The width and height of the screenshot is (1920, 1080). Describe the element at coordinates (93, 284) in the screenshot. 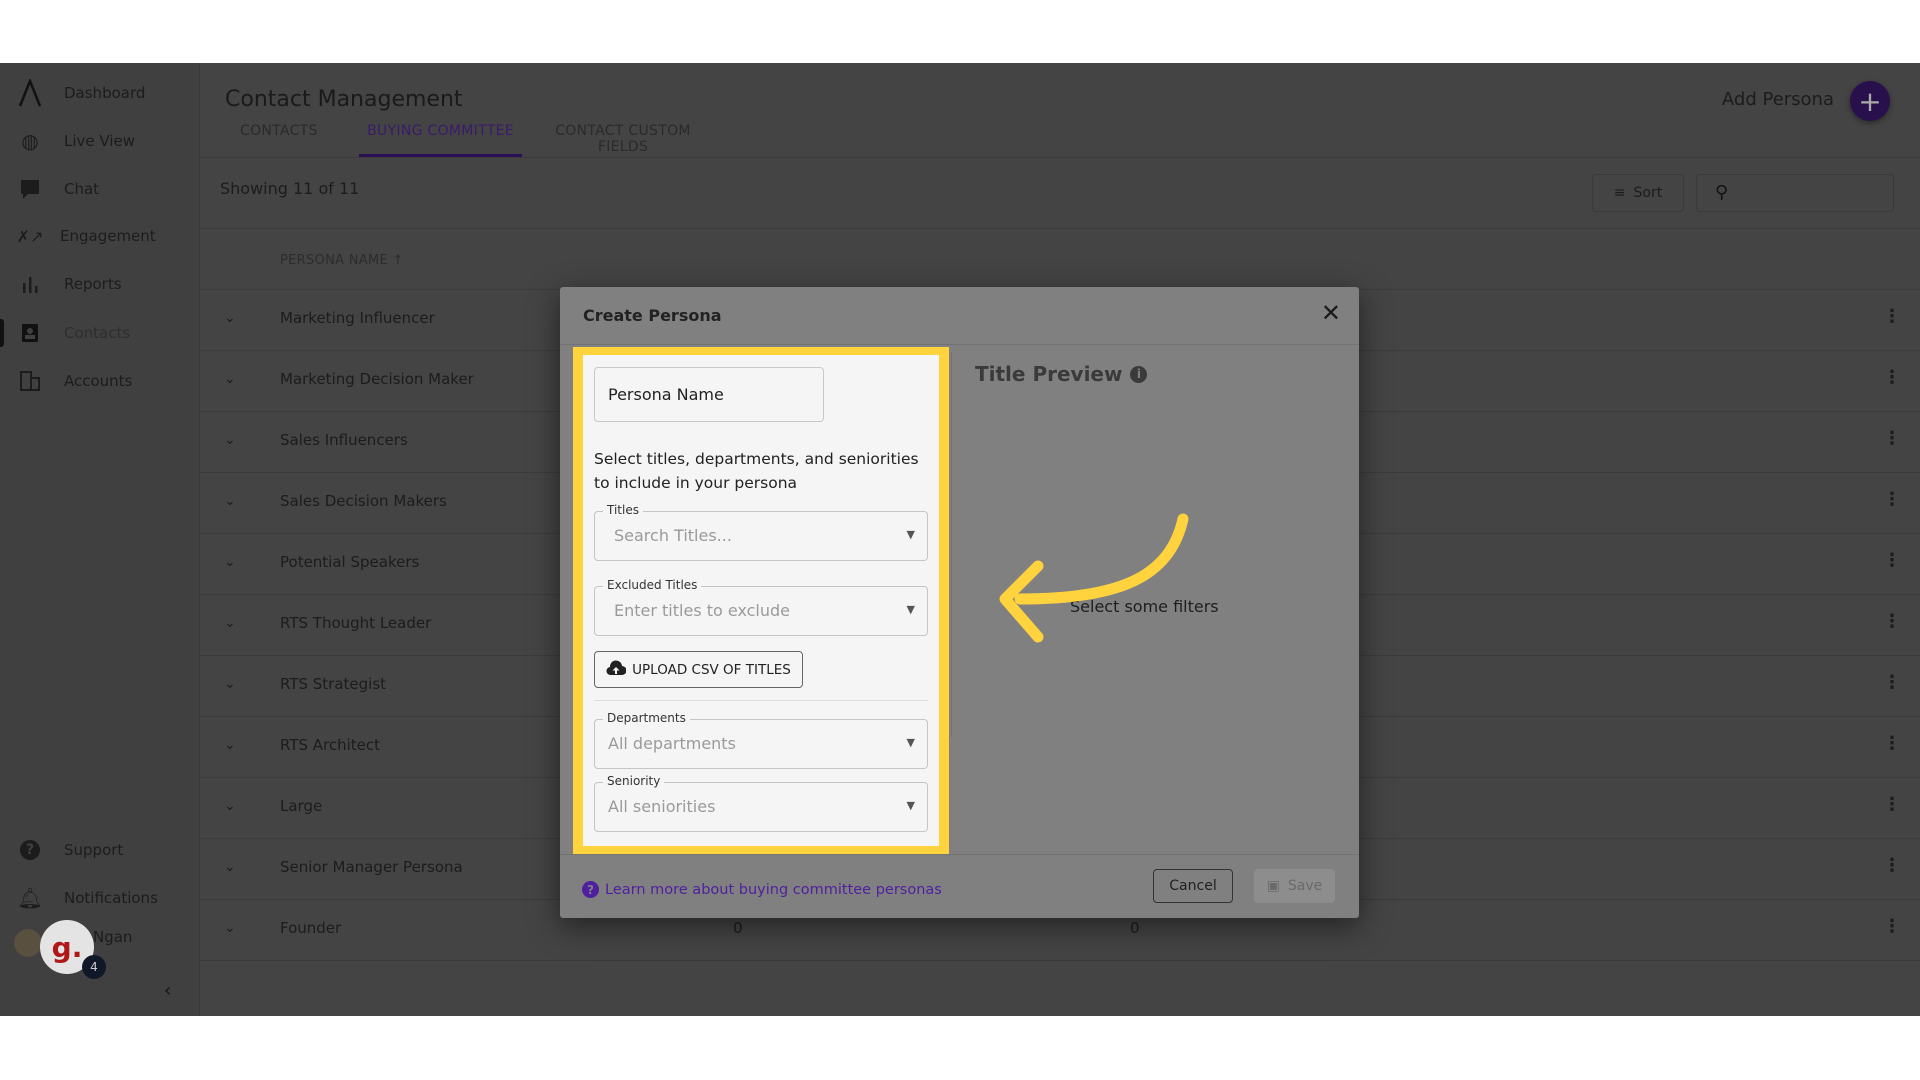

I see `sidebar-item-label: Reports` at that location.